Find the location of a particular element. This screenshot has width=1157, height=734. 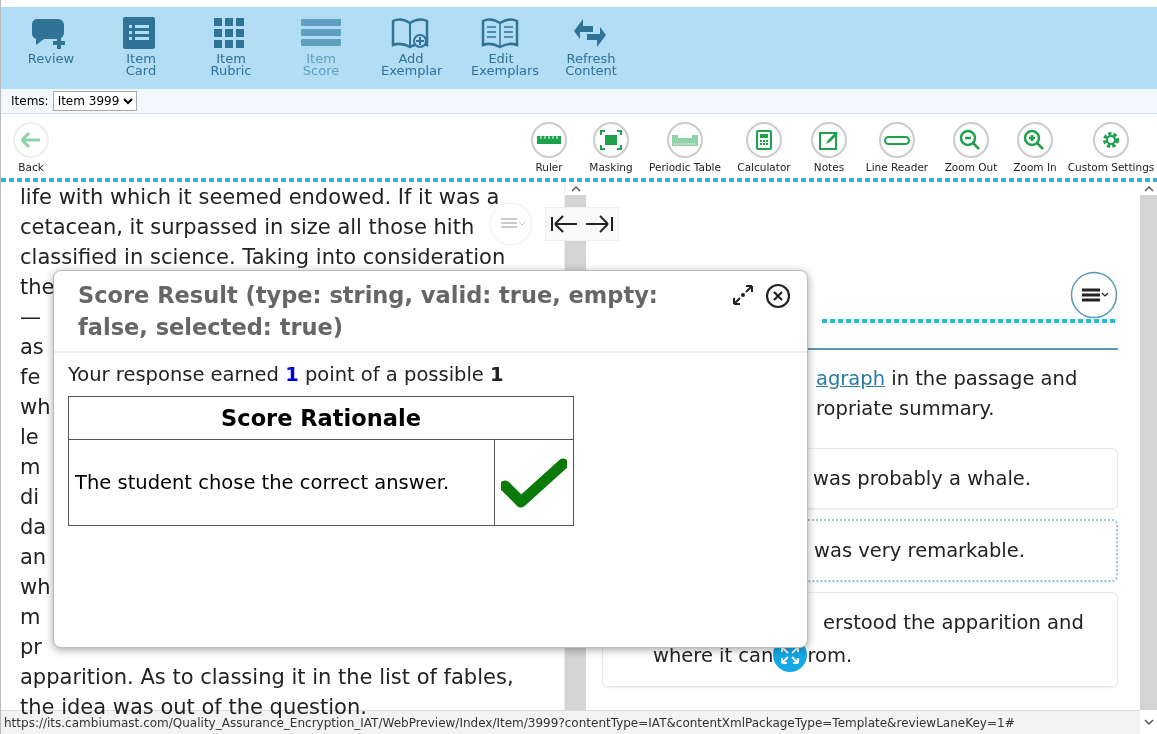

passage-line: as is located at coordinates (32, 347).